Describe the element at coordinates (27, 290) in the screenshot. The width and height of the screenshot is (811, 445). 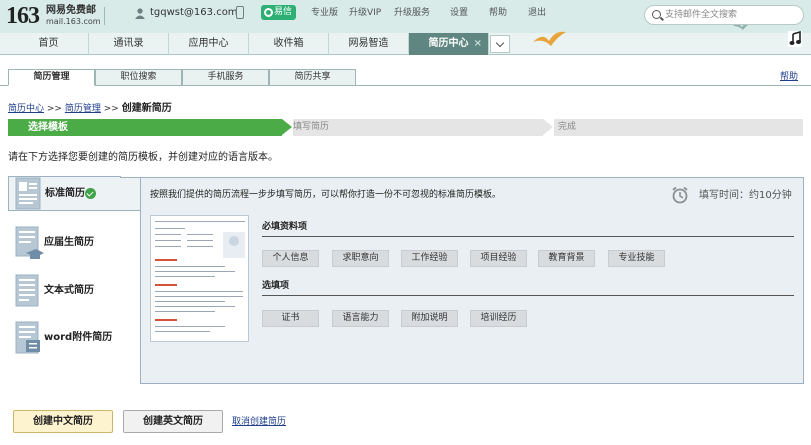
I see `text-resume-icon` at that location.